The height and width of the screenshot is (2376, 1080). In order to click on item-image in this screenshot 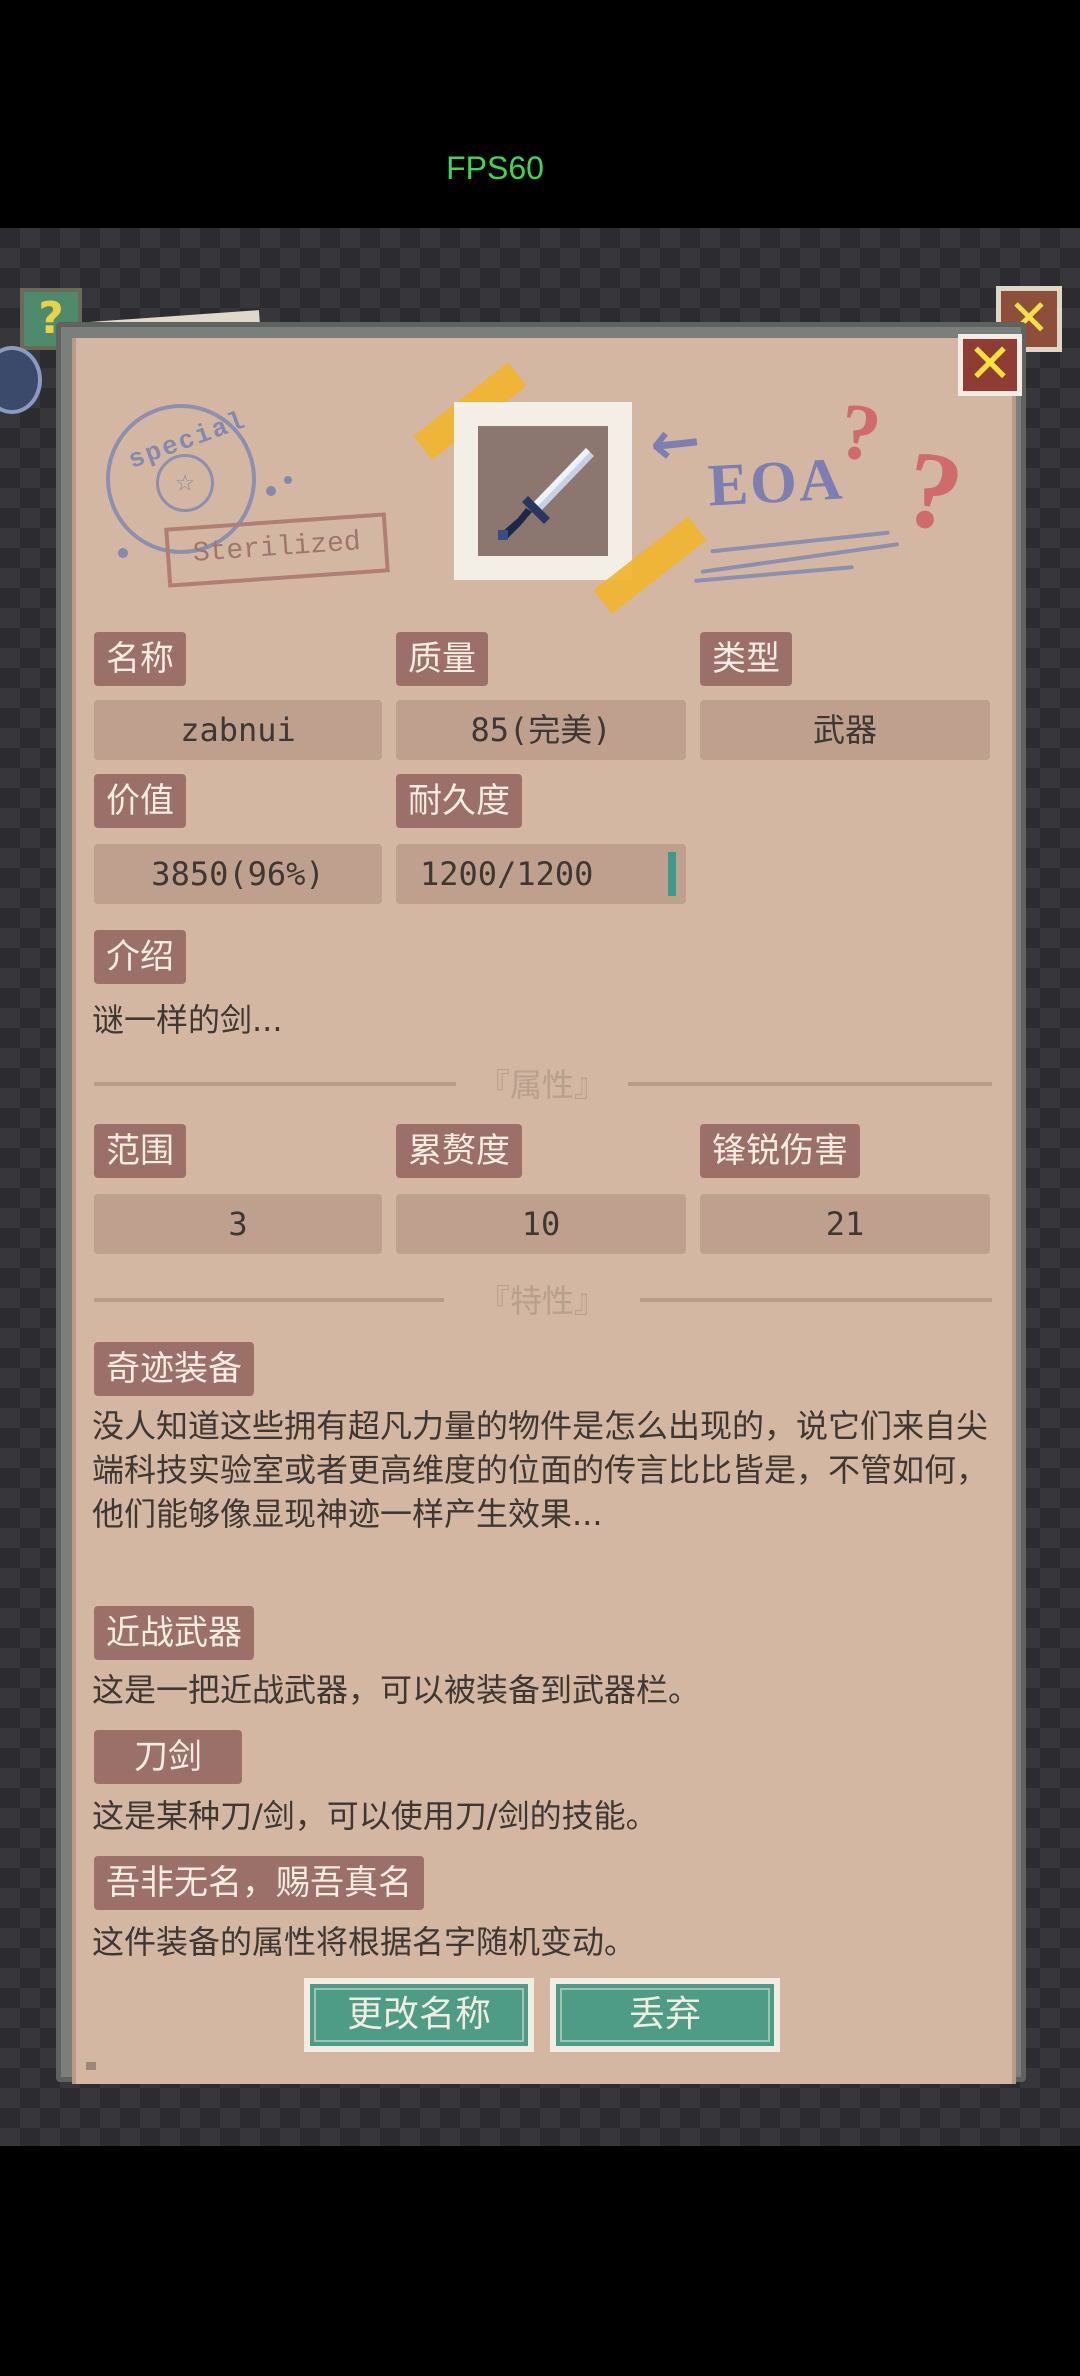, I will do `click(543, 491)`.